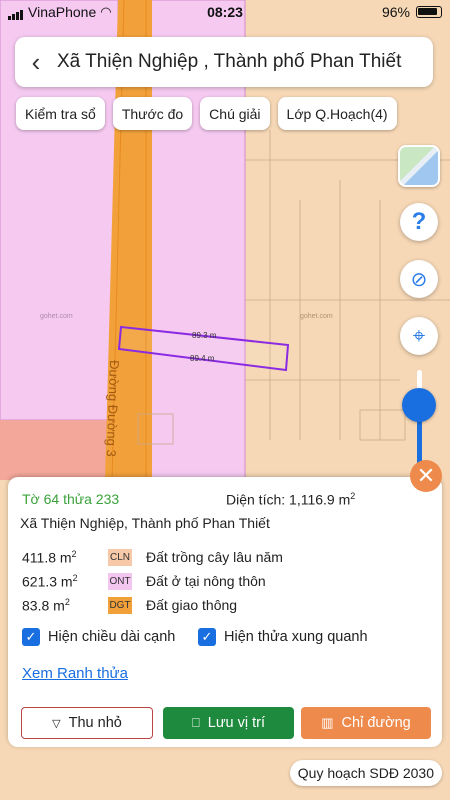  I want to click on page-title: Xã Thiện Nghiệp , Thành phố Phan Thiết, so click(229, 61).